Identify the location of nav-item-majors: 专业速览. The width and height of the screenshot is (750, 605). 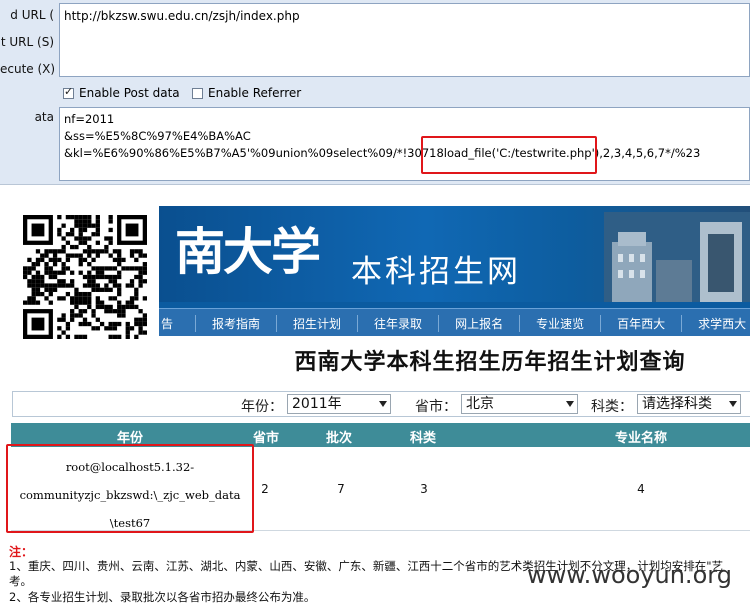
(559, 323).